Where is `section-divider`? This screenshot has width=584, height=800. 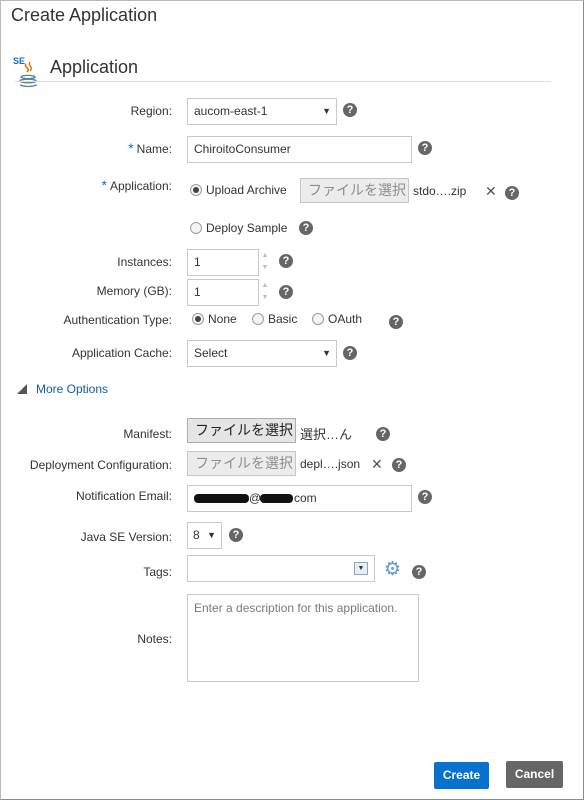
section-divider is located at coordinates (283, 81).